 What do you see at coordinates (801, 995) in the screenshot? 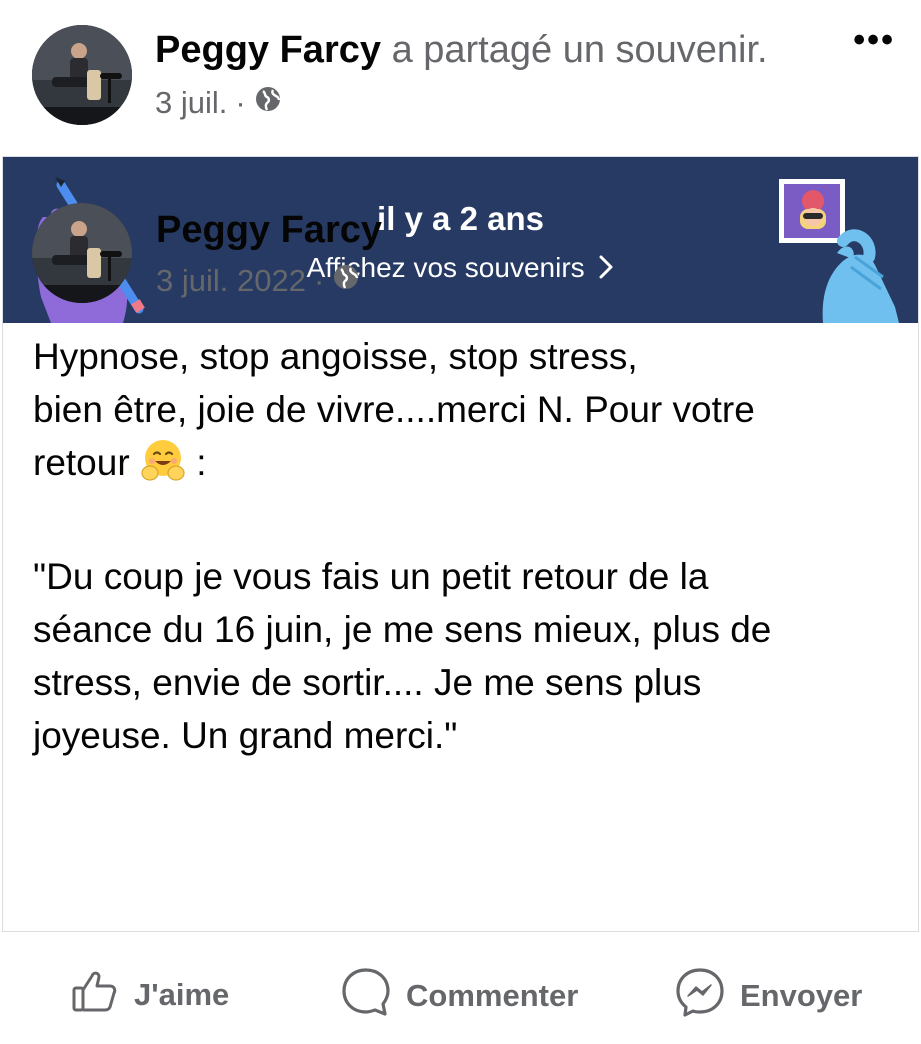
I see `send-label: Envoyer` at bounding box center [801, 995].